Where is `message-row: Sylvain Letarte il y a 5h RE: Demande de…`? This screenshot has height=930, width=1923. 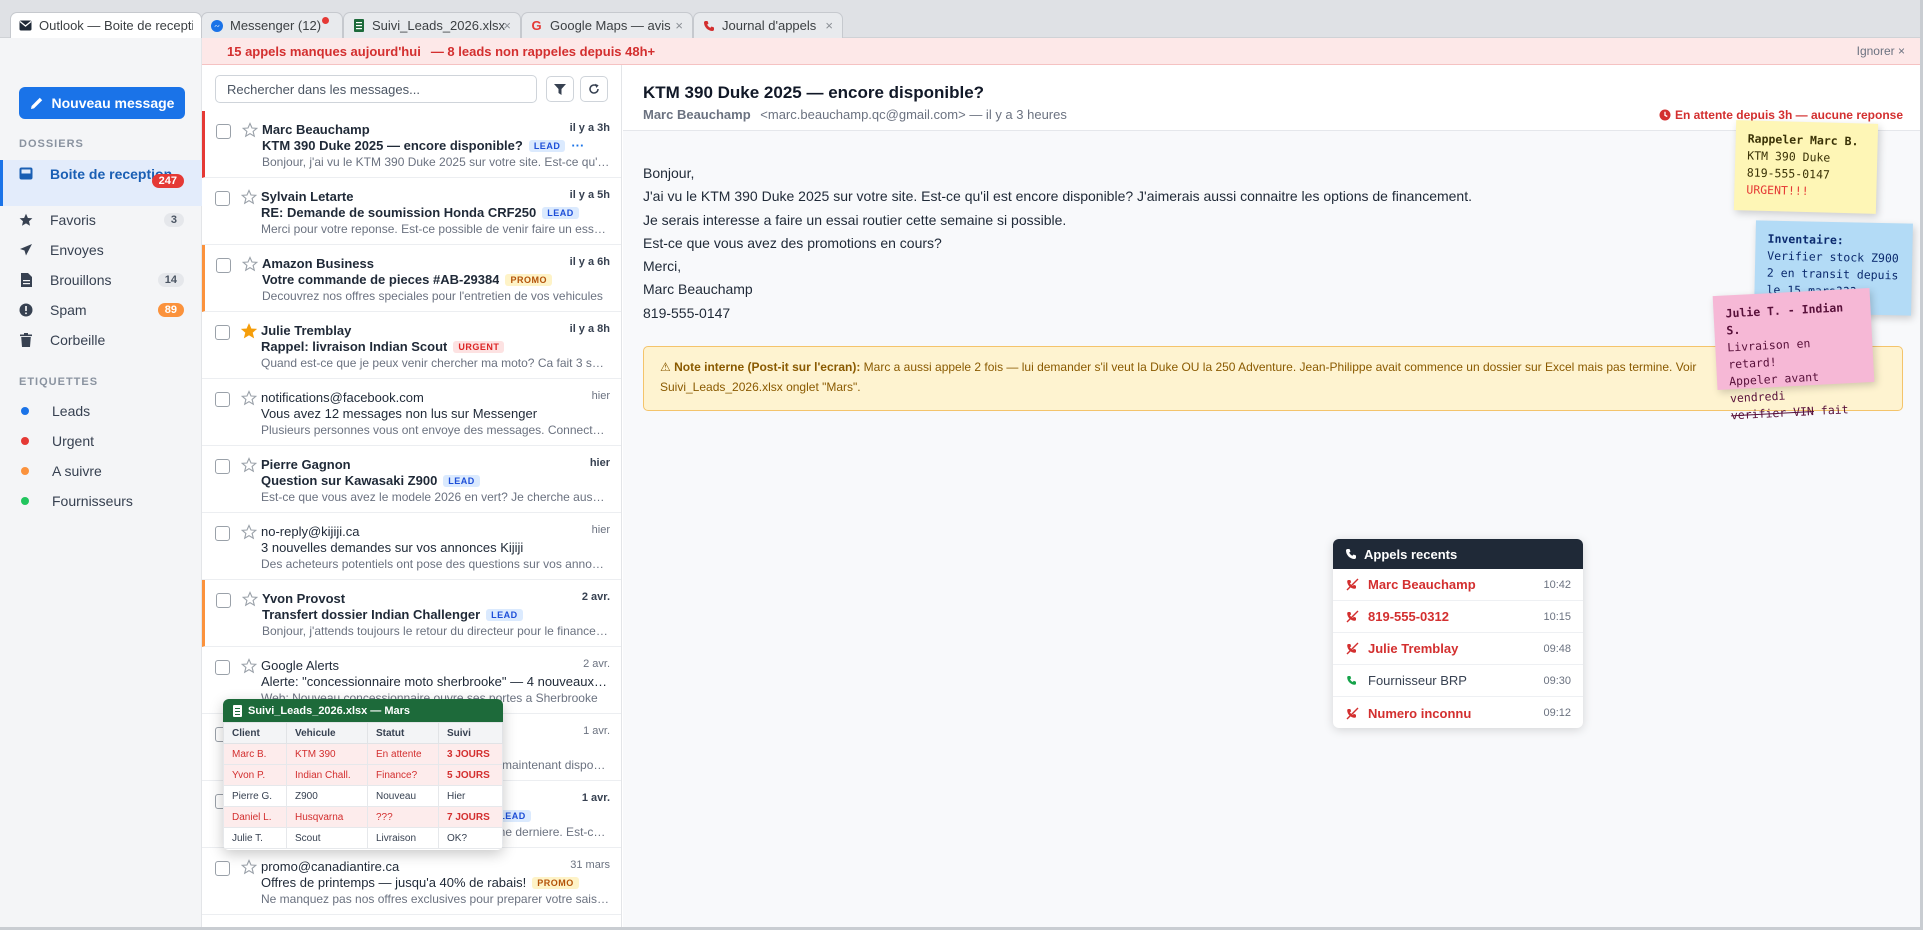 message-row: Sylvain Letarte il y a 5h RE: Demande de… is located at coordinates (411, 211).